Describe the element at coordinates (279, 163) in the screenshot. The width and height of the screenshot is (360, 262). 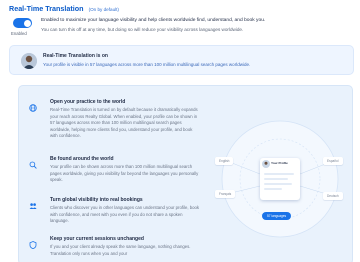
I see `card-title: Your Profile` at that location.